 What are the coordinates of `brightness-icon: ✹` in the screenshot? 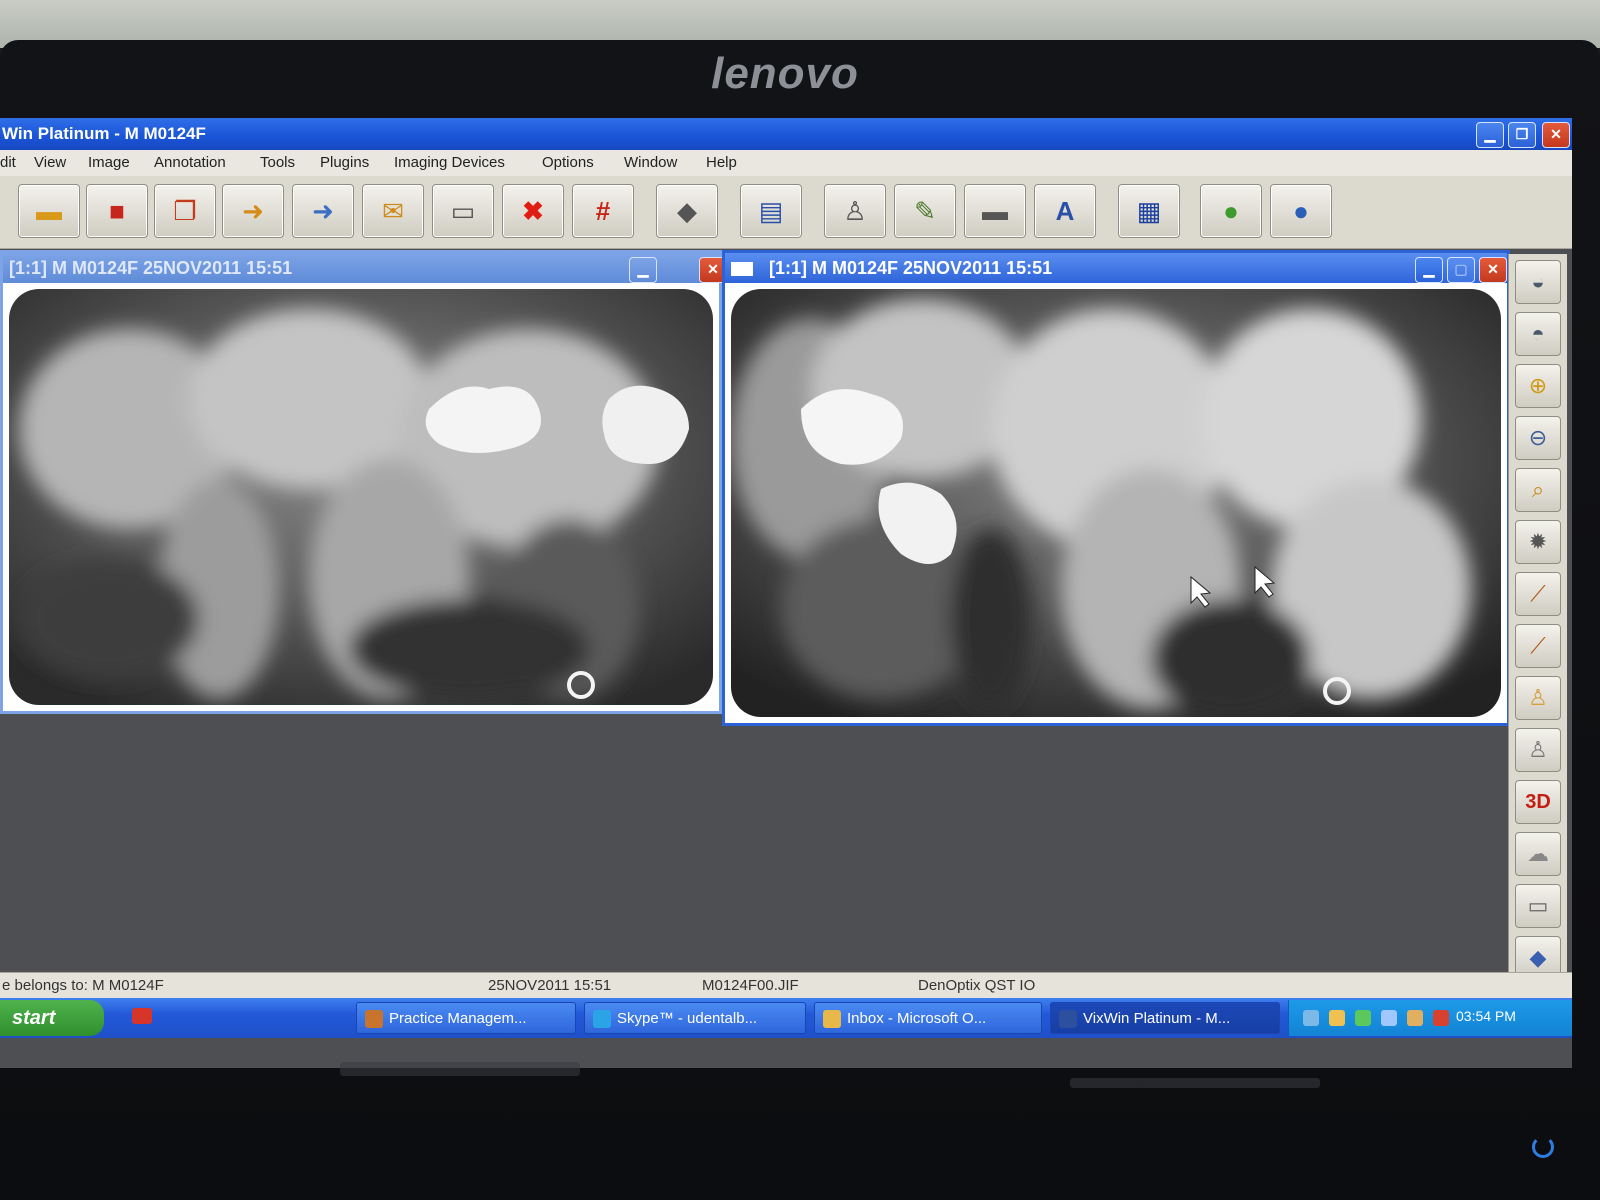 It's located at (1538, 542).